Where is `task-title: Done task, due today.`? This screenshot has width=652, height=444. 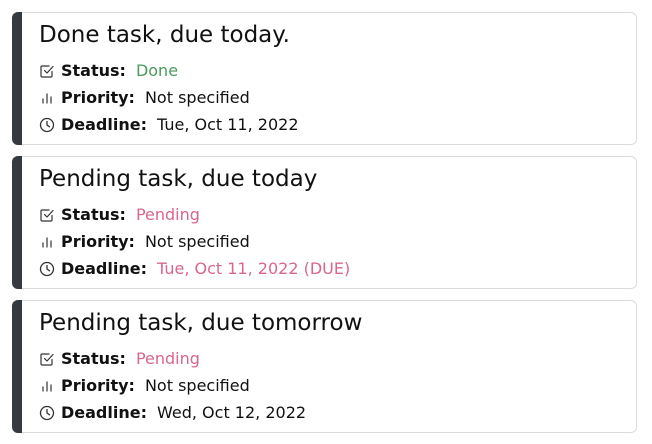
task-title: Done task, due today. is located at coordinates (164, 35).